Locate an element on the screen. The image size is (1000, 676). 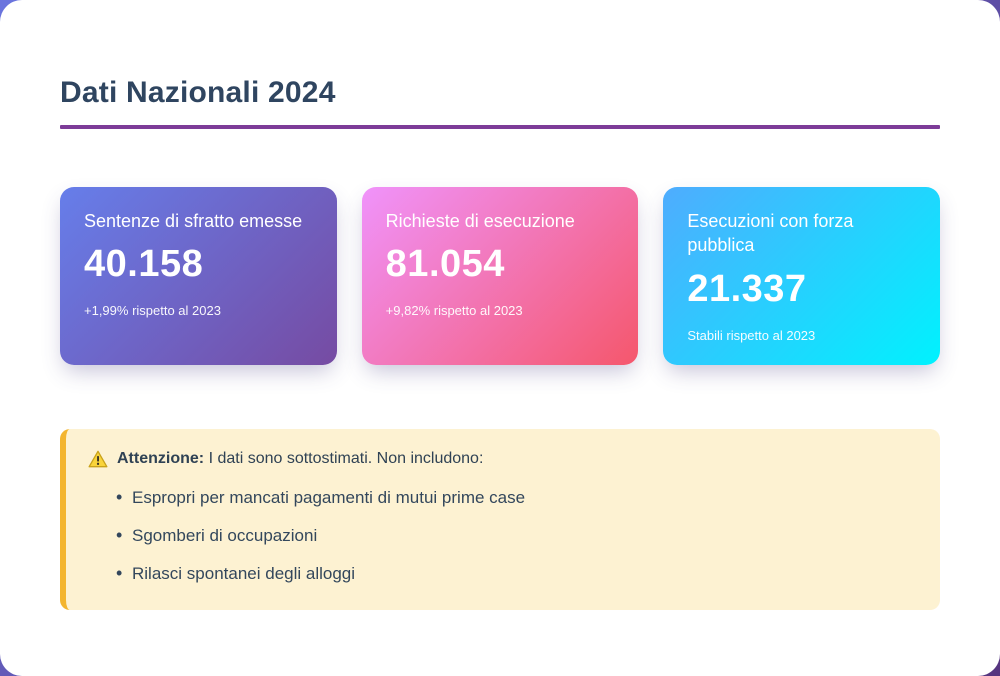
stat-note: Stabili rispetto al 2023 is located at coordinates (751, 335).